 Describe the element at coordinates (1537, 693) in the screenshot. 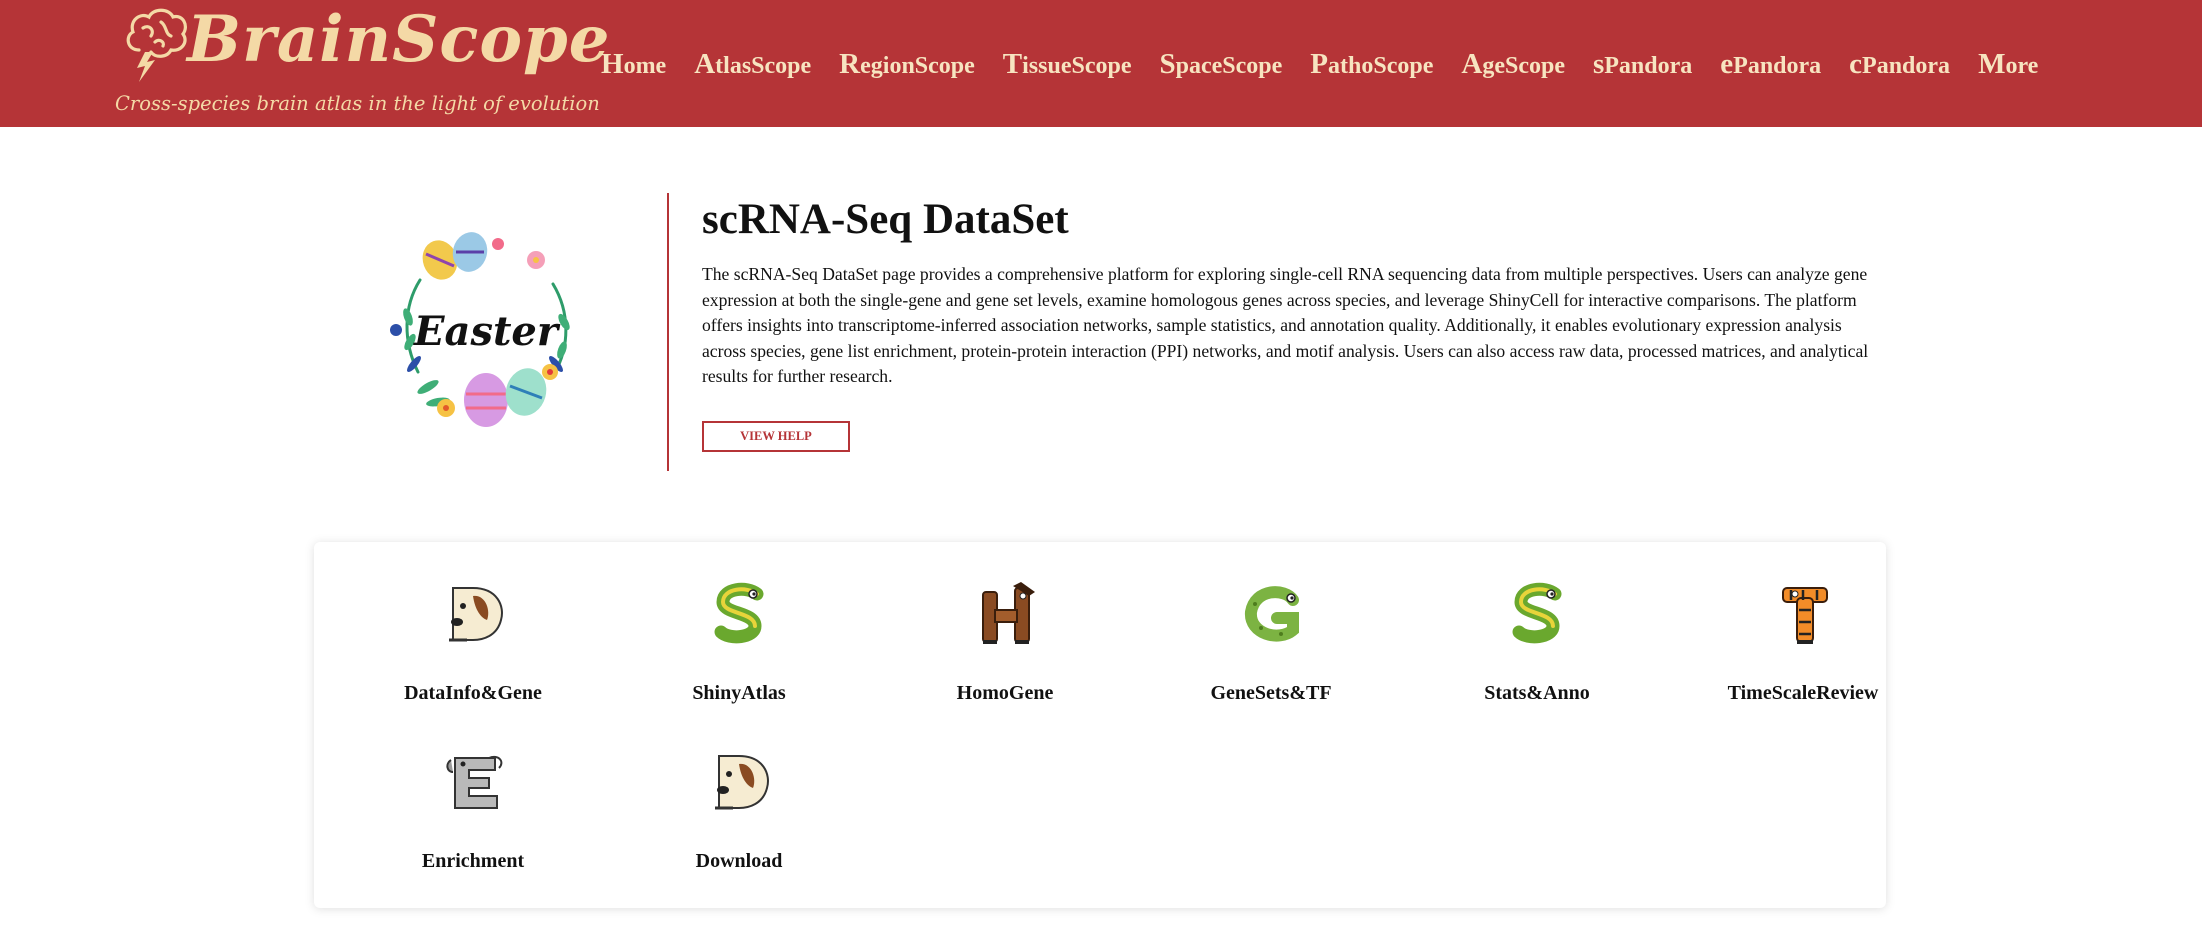

I see `tool-label: Stats&Anno` at that location.